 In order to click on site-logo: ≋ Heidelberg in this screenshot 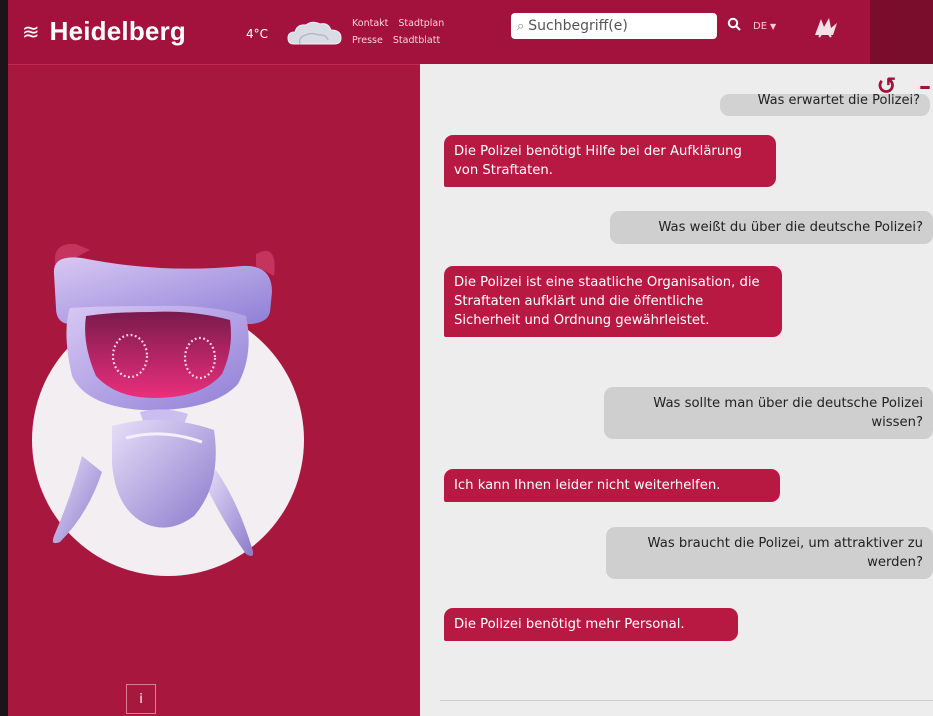, I will do `click(104, 31)`.